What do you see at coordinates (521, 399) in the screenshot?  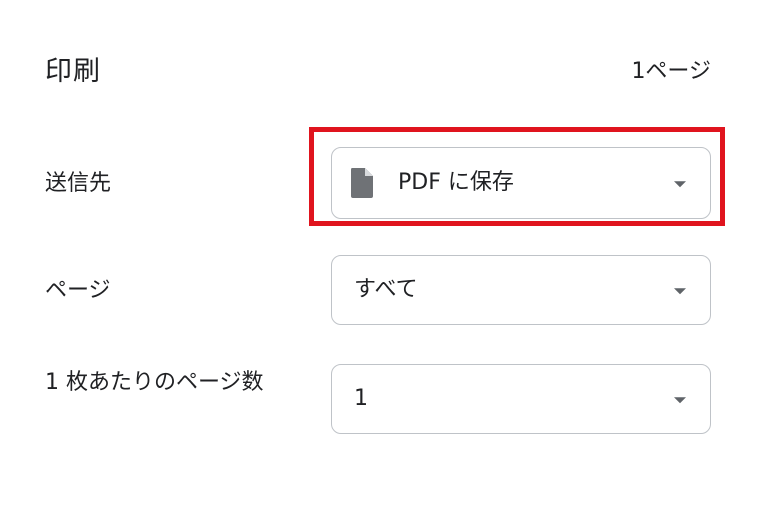 I see `pages-per-sheet-select: 1` at bounding box center [521, 399].